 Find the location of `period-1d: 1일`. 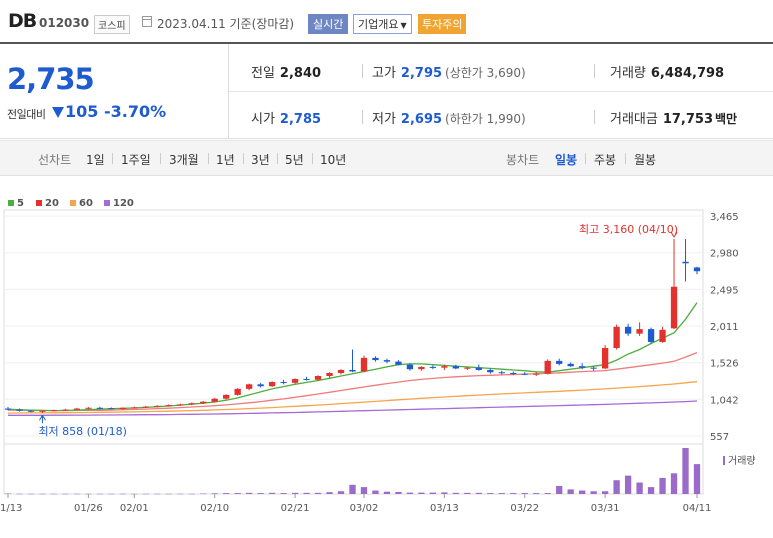

period-1d: 1일 is located at coordinates (95, 159).